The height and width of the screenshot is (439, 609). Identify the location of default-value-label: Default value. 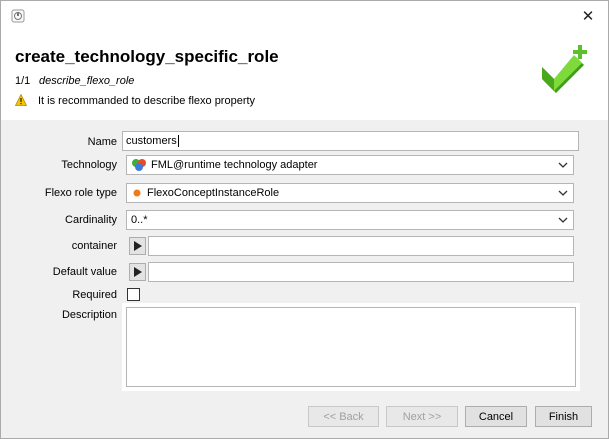
(84, 272).